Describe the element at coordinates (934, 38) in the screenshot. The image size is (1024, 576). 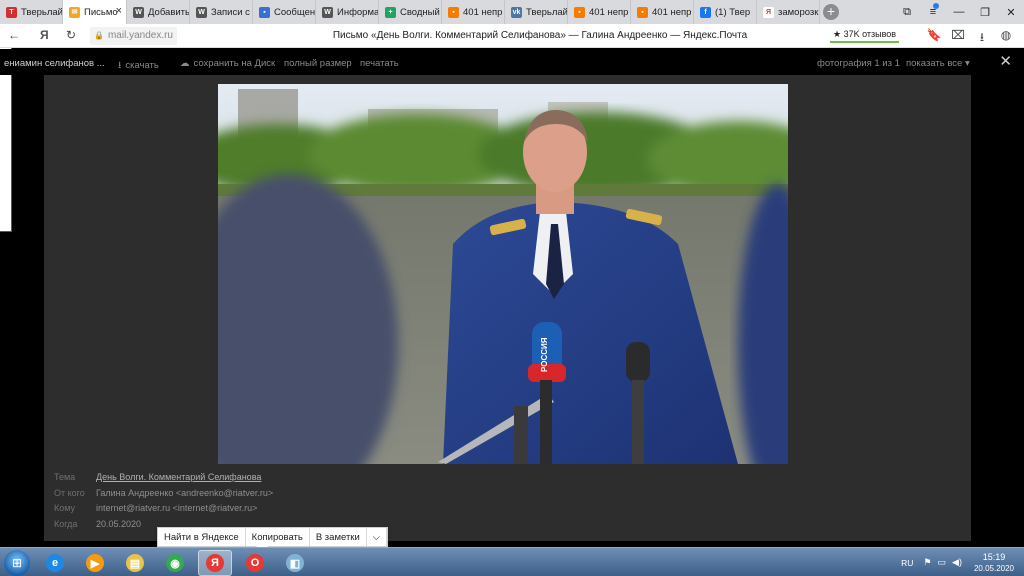
I see `bookmark-icon: 🔖` at that location.